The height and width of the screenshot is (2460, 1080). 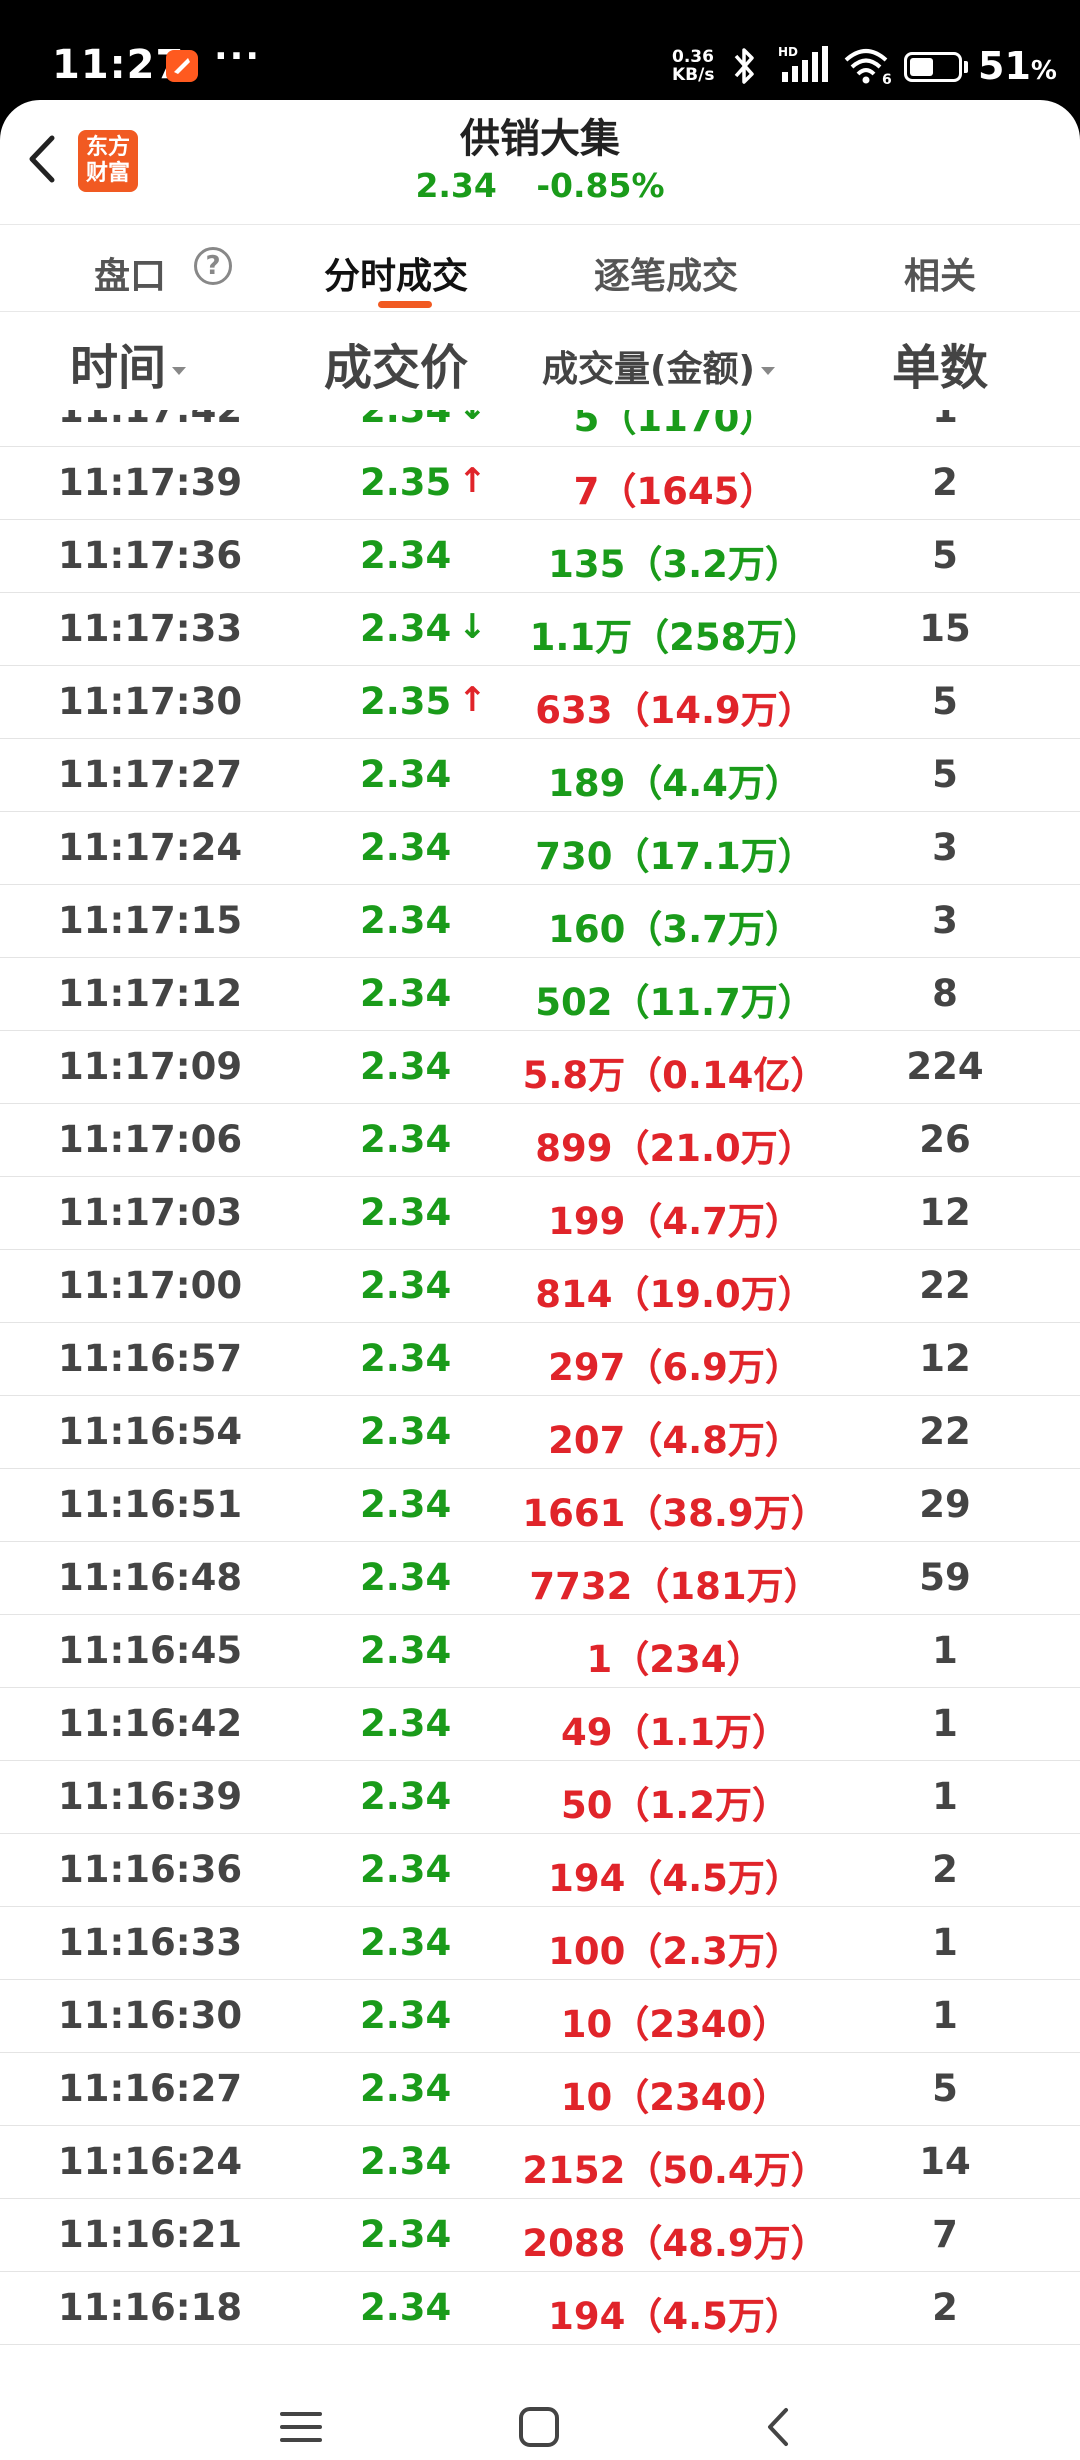 I want to click on back-icon, so click(x=779, y=2429).